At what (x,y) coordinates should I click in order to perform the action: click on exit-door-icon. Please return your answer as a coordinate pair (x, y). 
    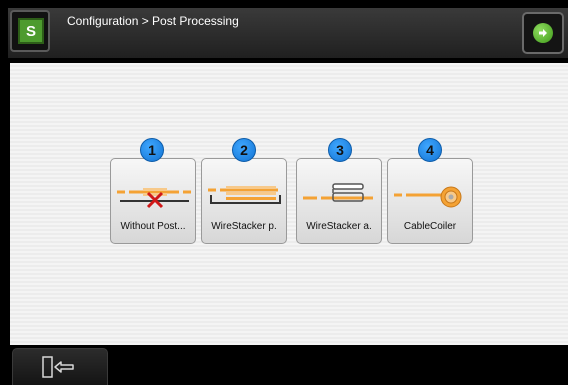
    Looking at the image, I should click on (58, 367).